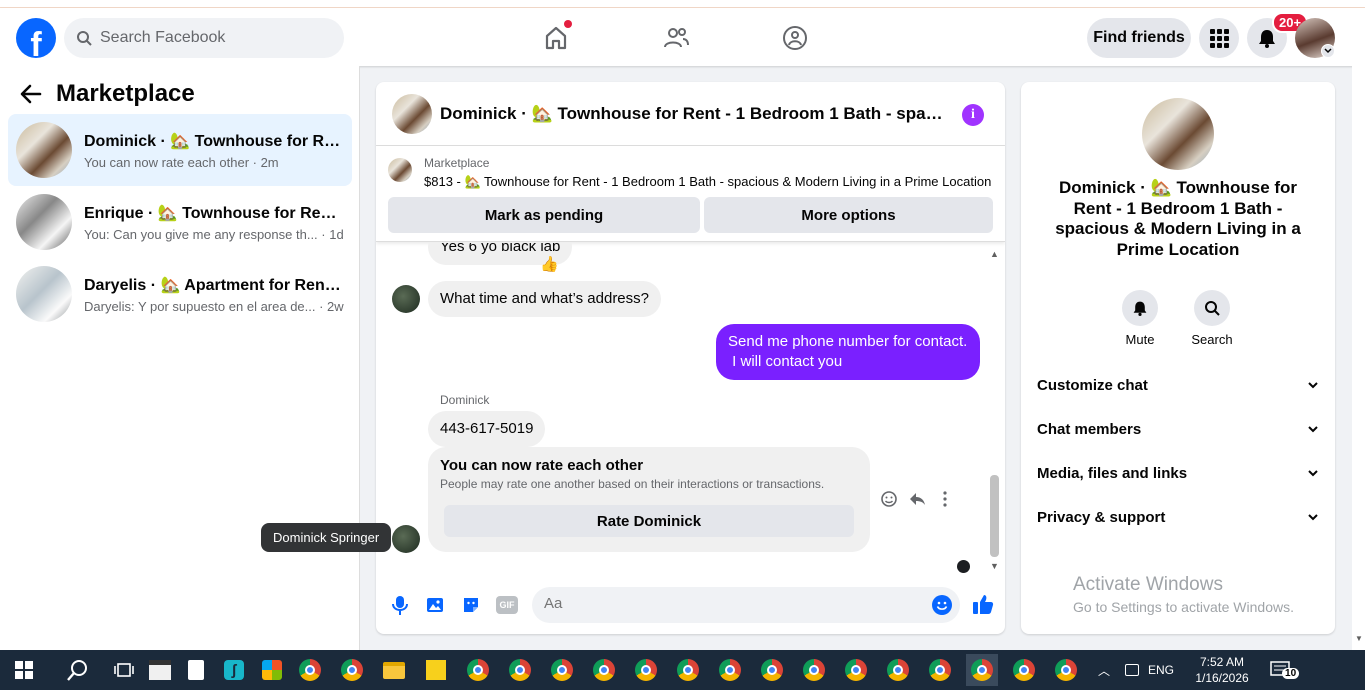  I want to click on chrome-icon, so click(310, 670).